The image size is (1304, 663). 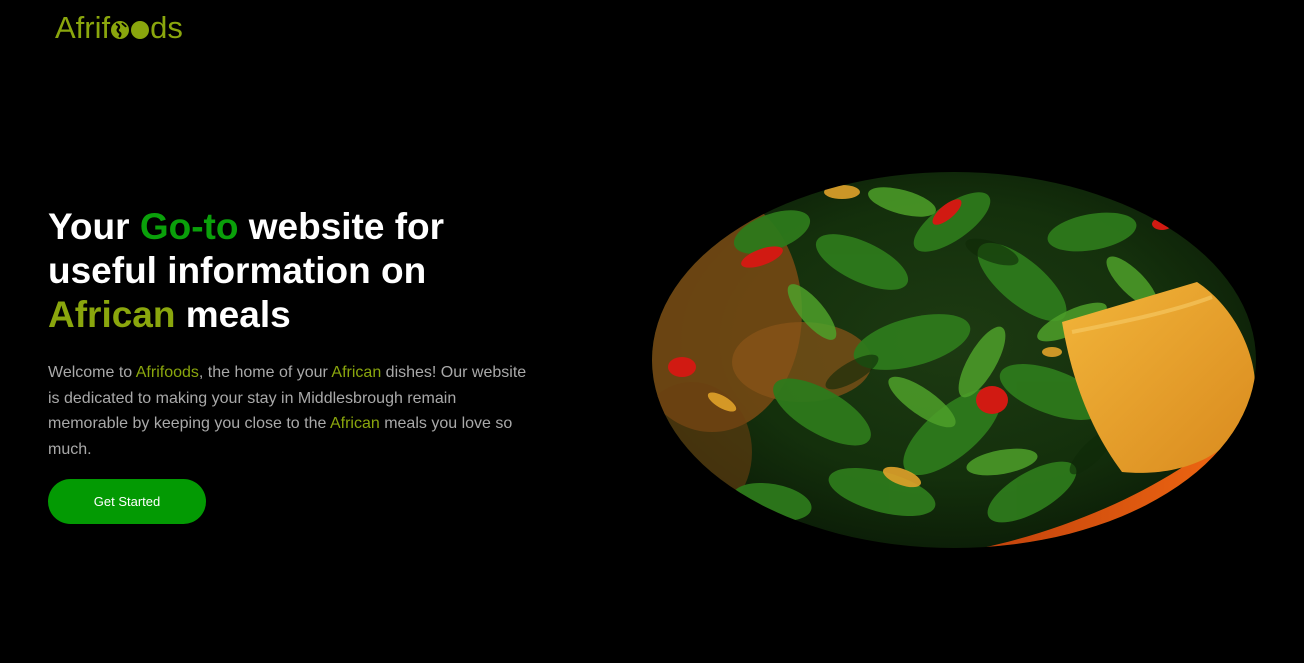 I want to click on globe-icon, so click(x=120, y=30).